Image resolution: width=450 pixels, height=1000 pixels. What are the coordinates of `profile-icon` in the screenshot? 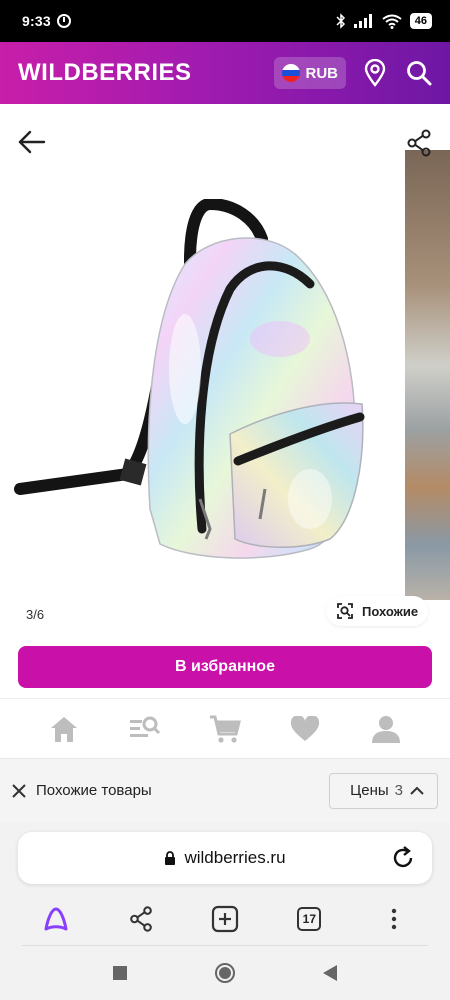 It's located at (385, 729).